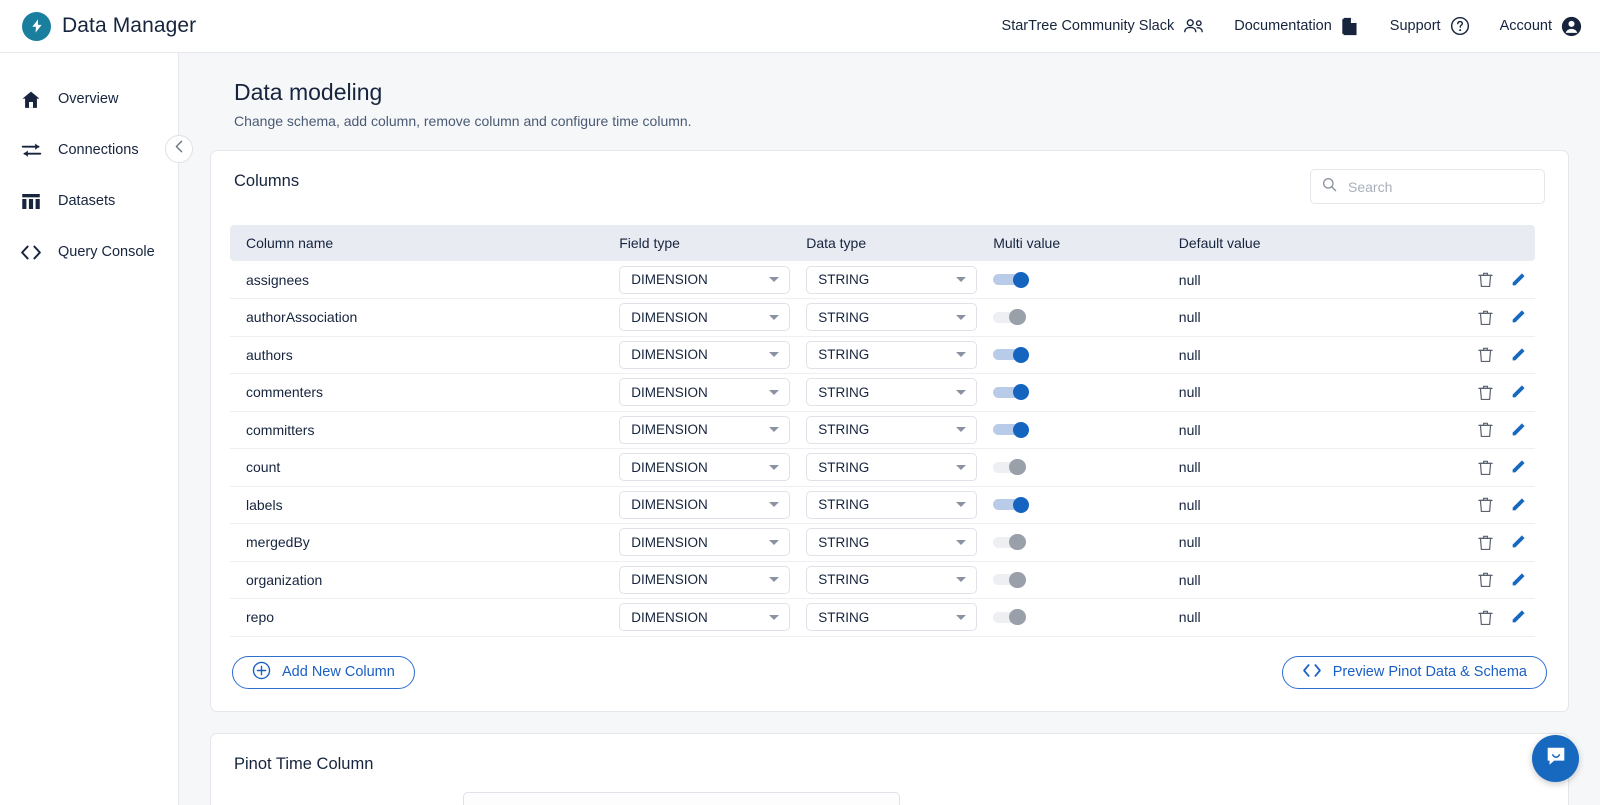 Image resolution: width=1600 pixels, height=805 pixels. I want to click on search-input, so click(1439, 186).